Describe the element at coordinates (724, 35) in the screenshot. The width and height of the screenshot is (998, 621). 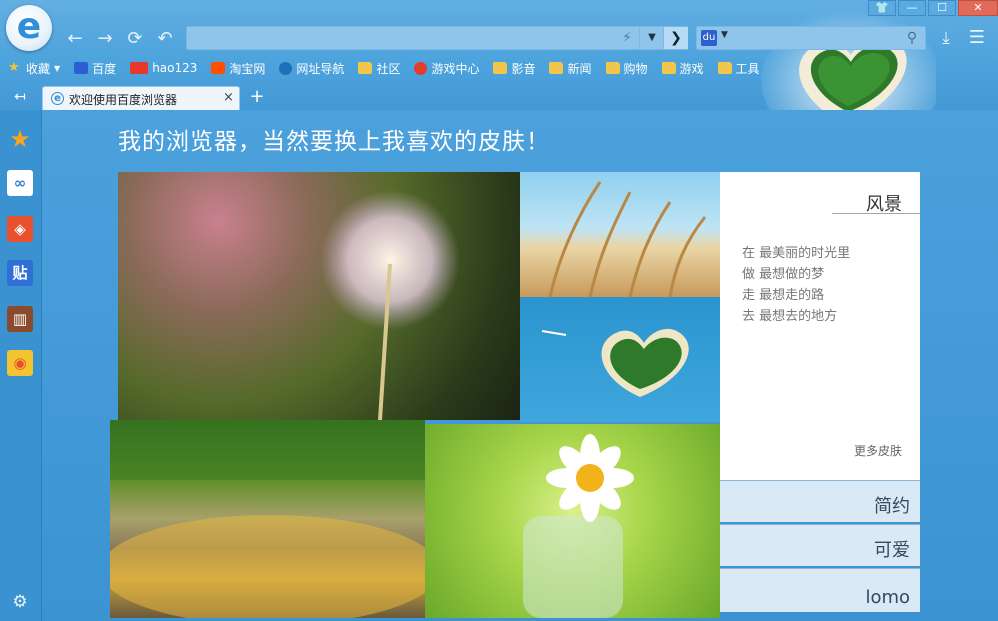
I see `search-engine-dropdown: ▼` at that location.